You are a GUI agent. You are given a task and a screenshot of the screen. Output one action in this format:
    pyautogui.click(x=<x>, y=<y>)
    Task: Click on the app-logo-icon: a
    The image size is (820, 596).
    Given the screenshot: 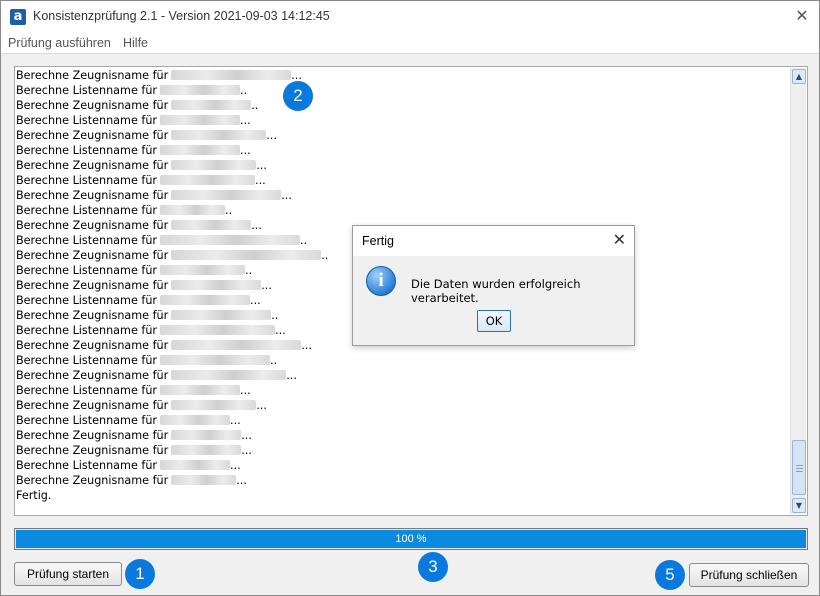 What is the action you would take?
    pyautogui.click(x=18, y=17)
    